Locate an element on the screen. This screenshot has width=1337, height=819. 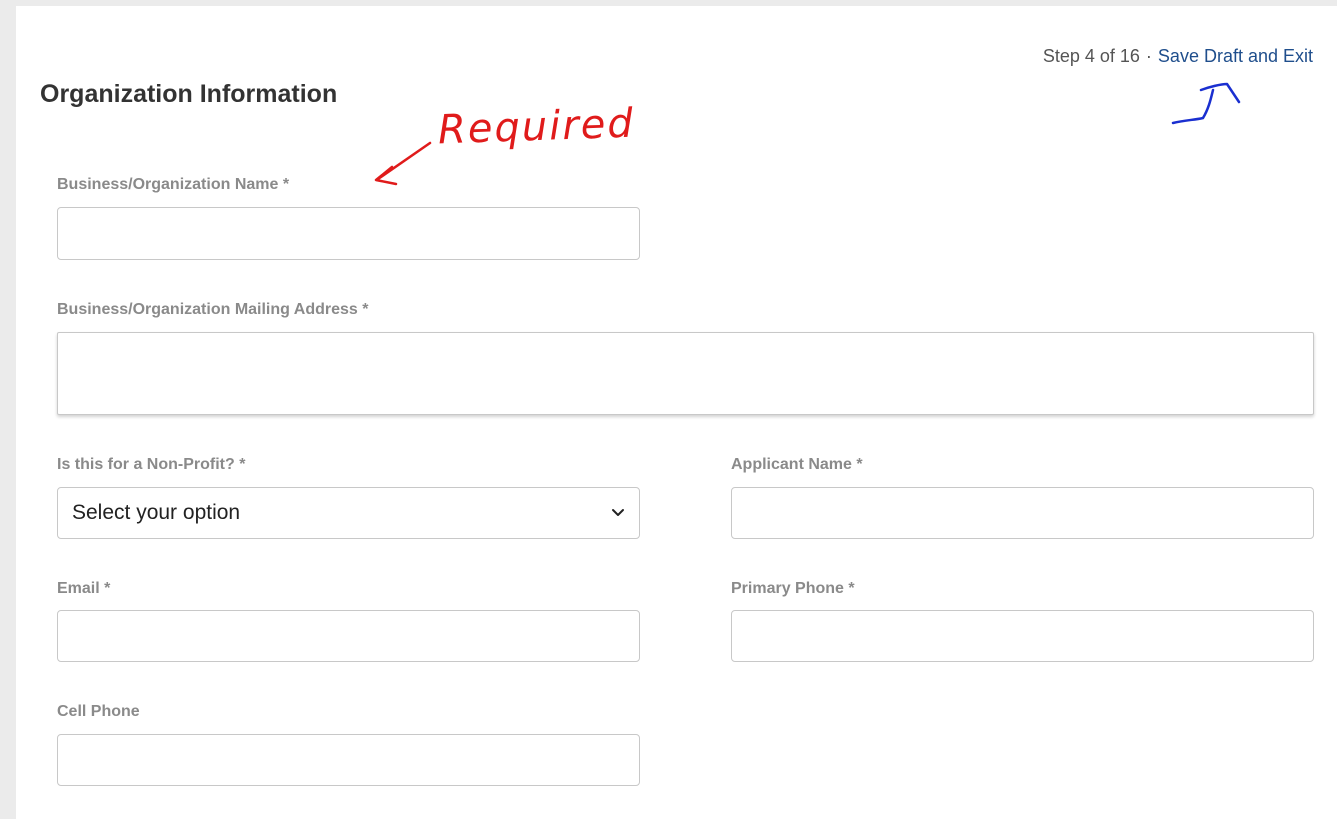
page-title: Organization Information is located at coordinates (189, 94).